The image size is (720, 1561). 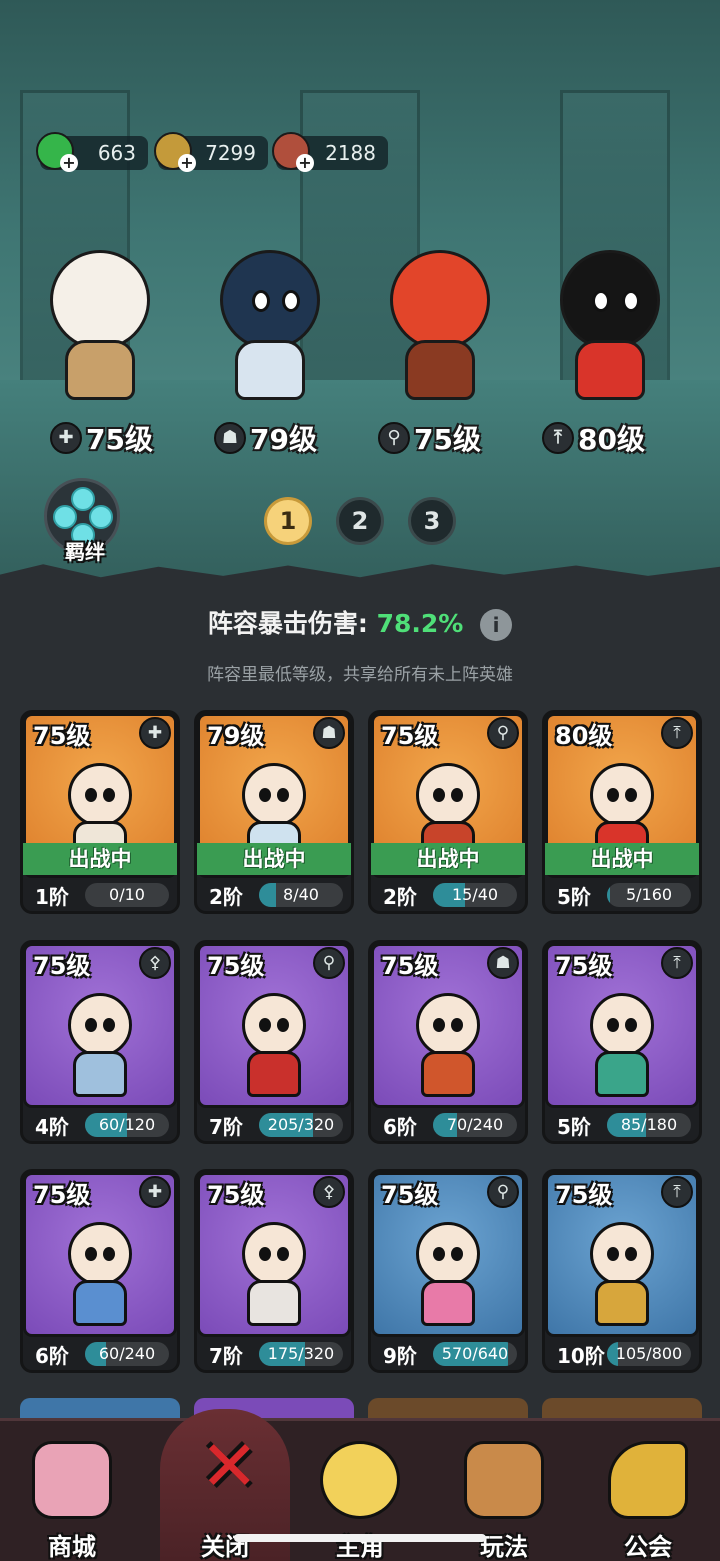 What do you see at coordinates (360, 521) in the screenshot?
I see `lineup-page-2: 2` at bounding box center [360, 521].